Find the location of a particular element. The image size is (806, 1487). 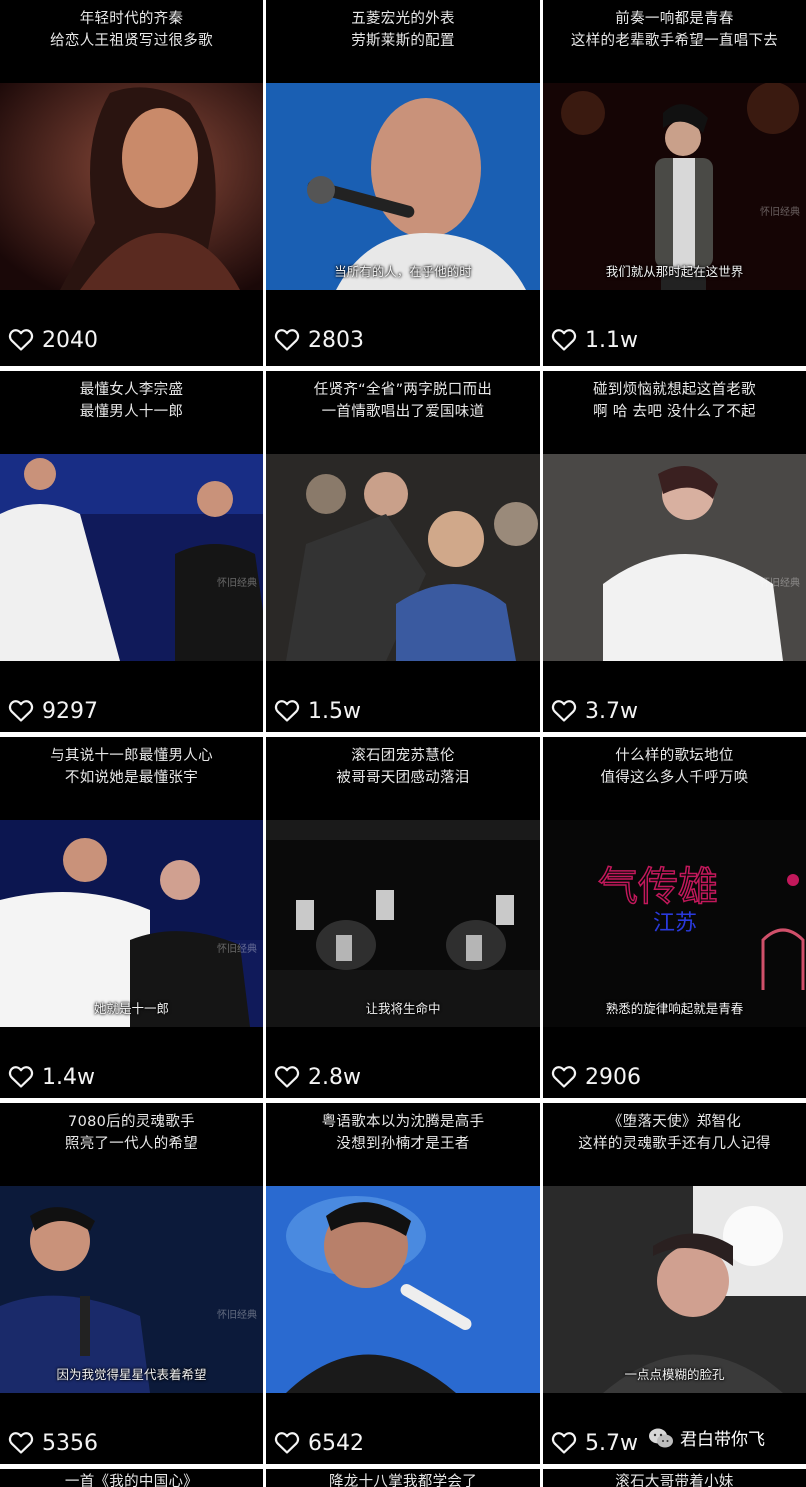

video-thumbnail: 一点点模糊的脸孔 is located at coordinates (674, 1289).